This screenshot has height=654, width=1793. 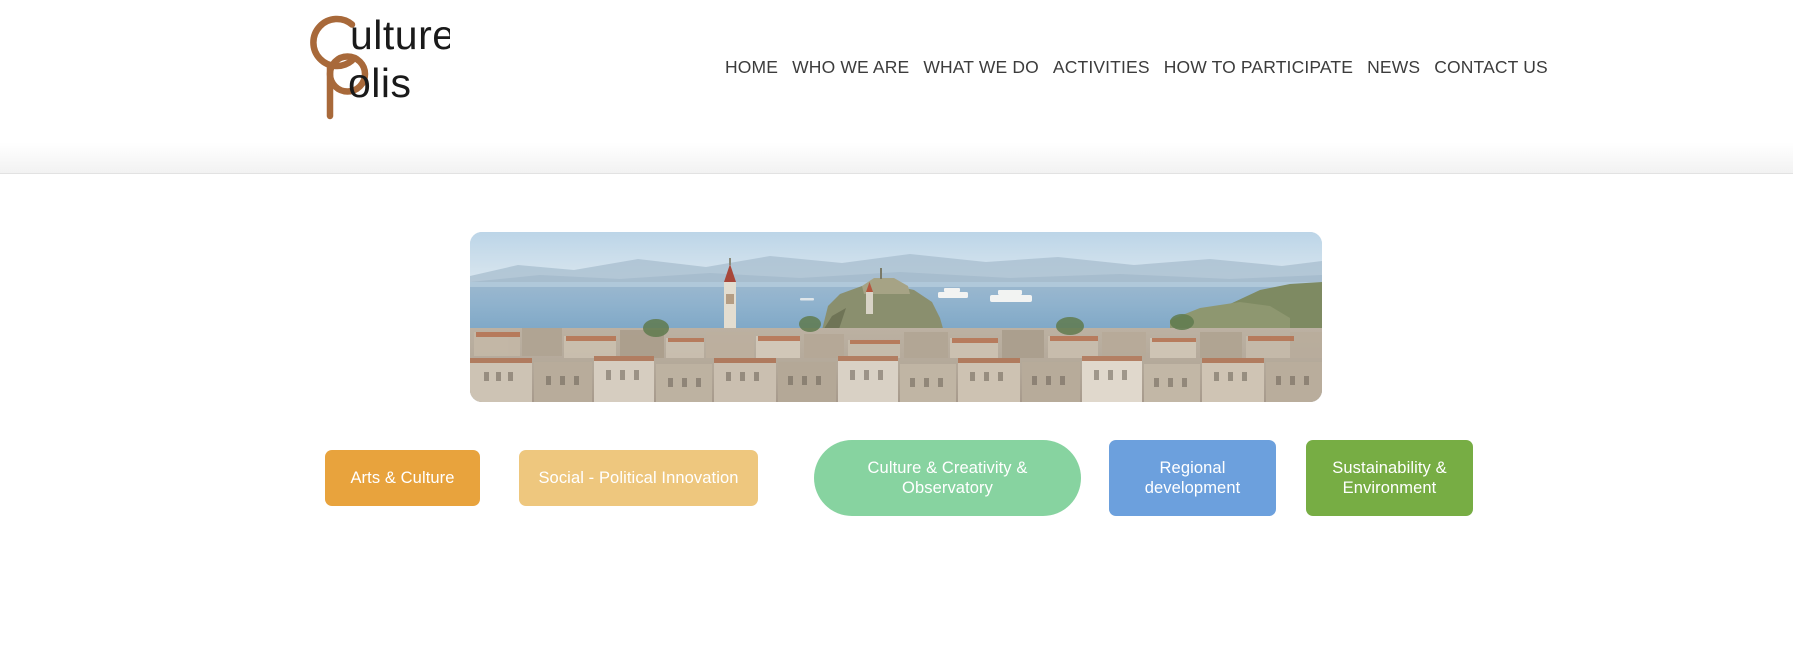 What do you see at coordinates (1258, 67) in the screenshot?
I see `nav-how-to-participate: HOW TO PARTICIPATE` at bounding box center [1258, 67].